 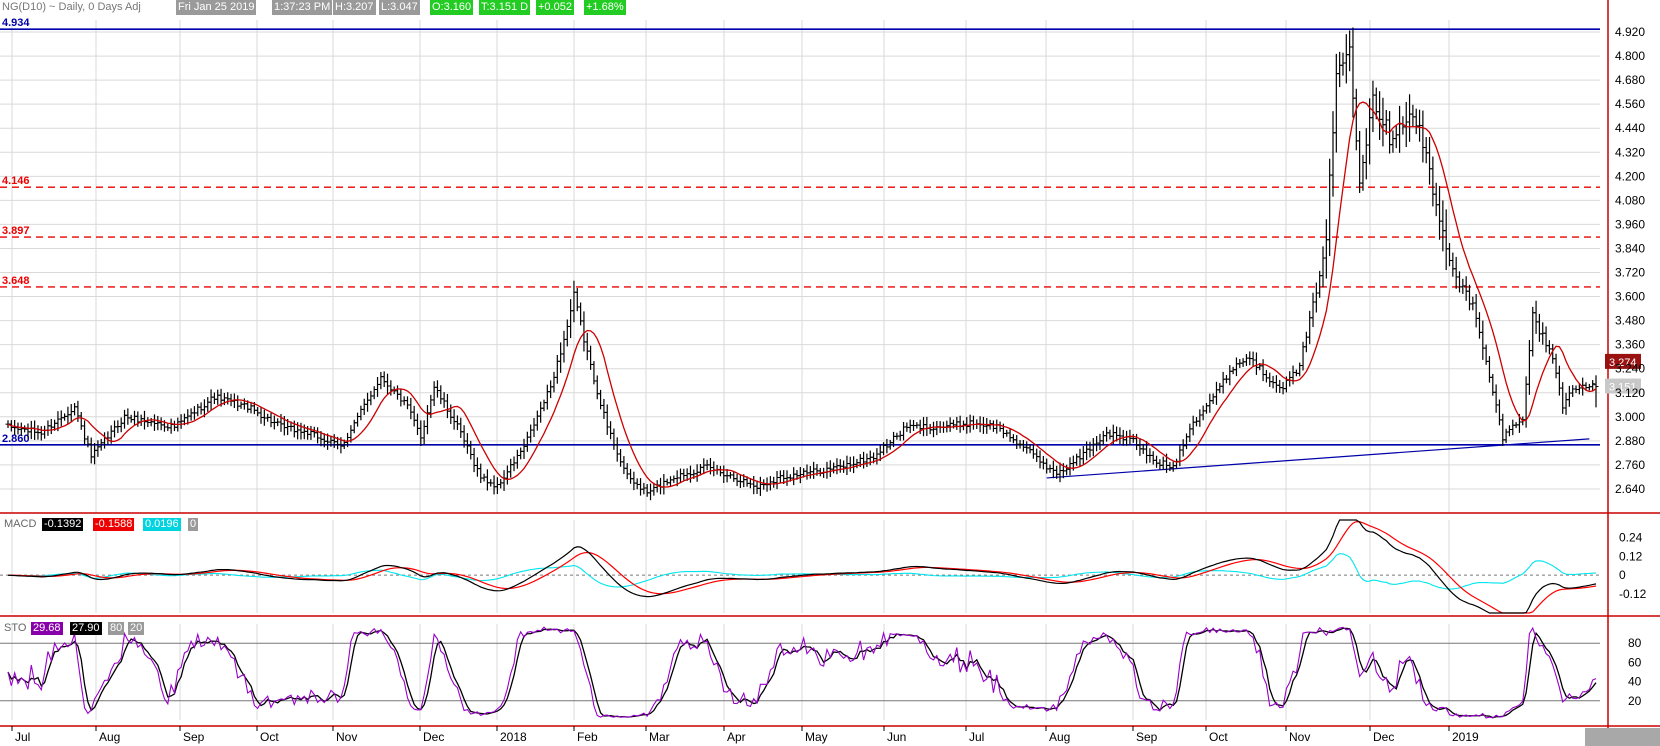 I want to click on level-label: 4.146, so click(x=16, y=181).